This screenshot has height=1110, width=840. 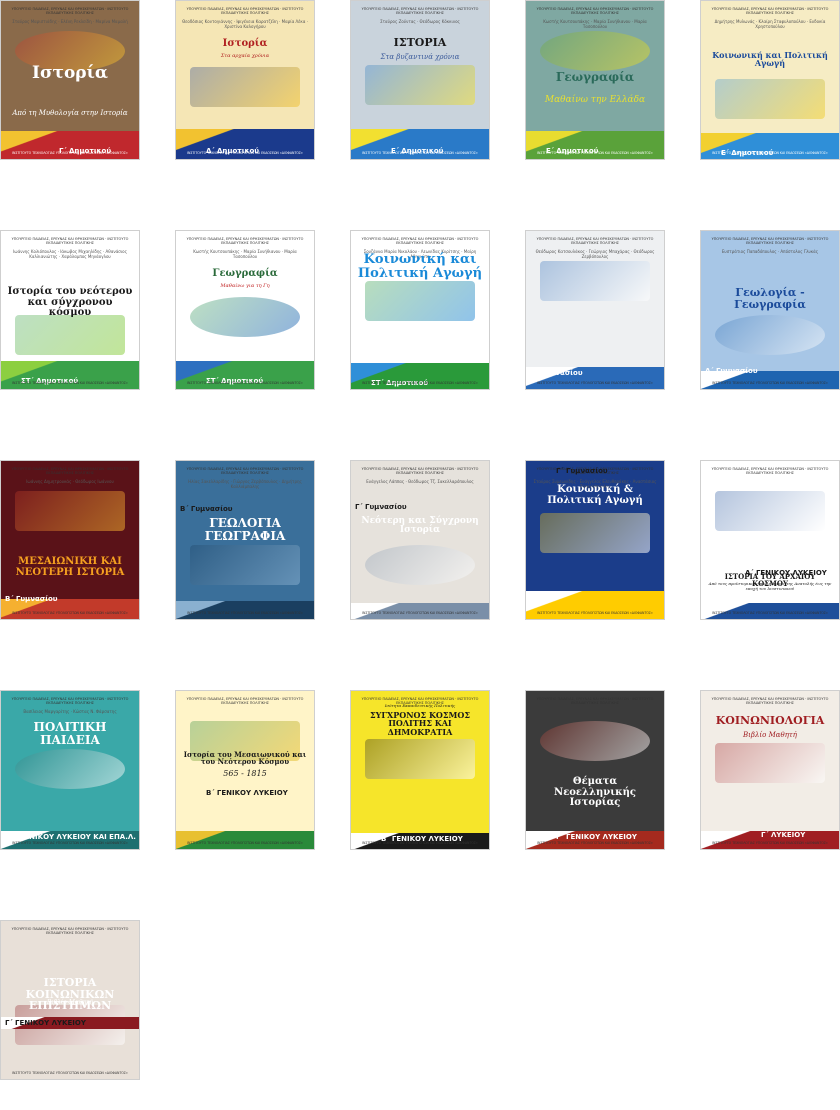 I want to click on book-authors: Σταύρος Ζούντας · Θεόδωρος Κόκκινος, so click(x=420, y=21).